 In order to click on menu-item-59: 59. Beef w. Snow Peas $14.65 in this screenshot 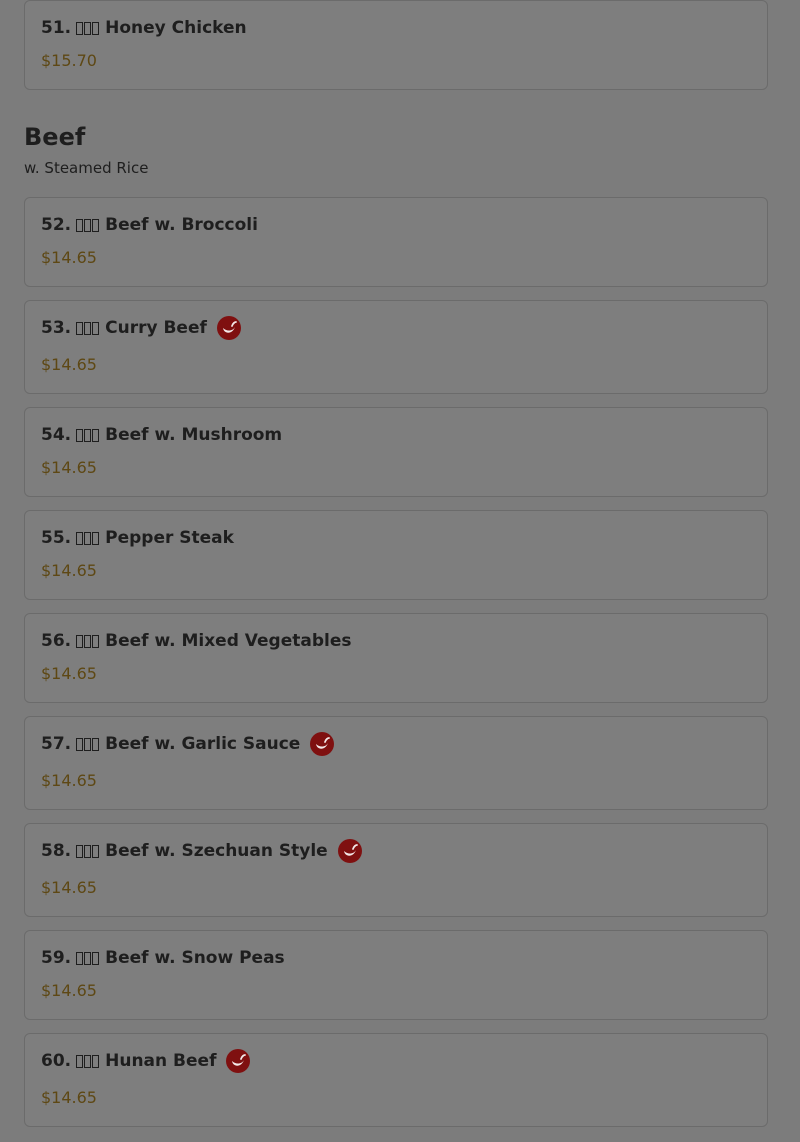, I will do `click(396, 975)`.